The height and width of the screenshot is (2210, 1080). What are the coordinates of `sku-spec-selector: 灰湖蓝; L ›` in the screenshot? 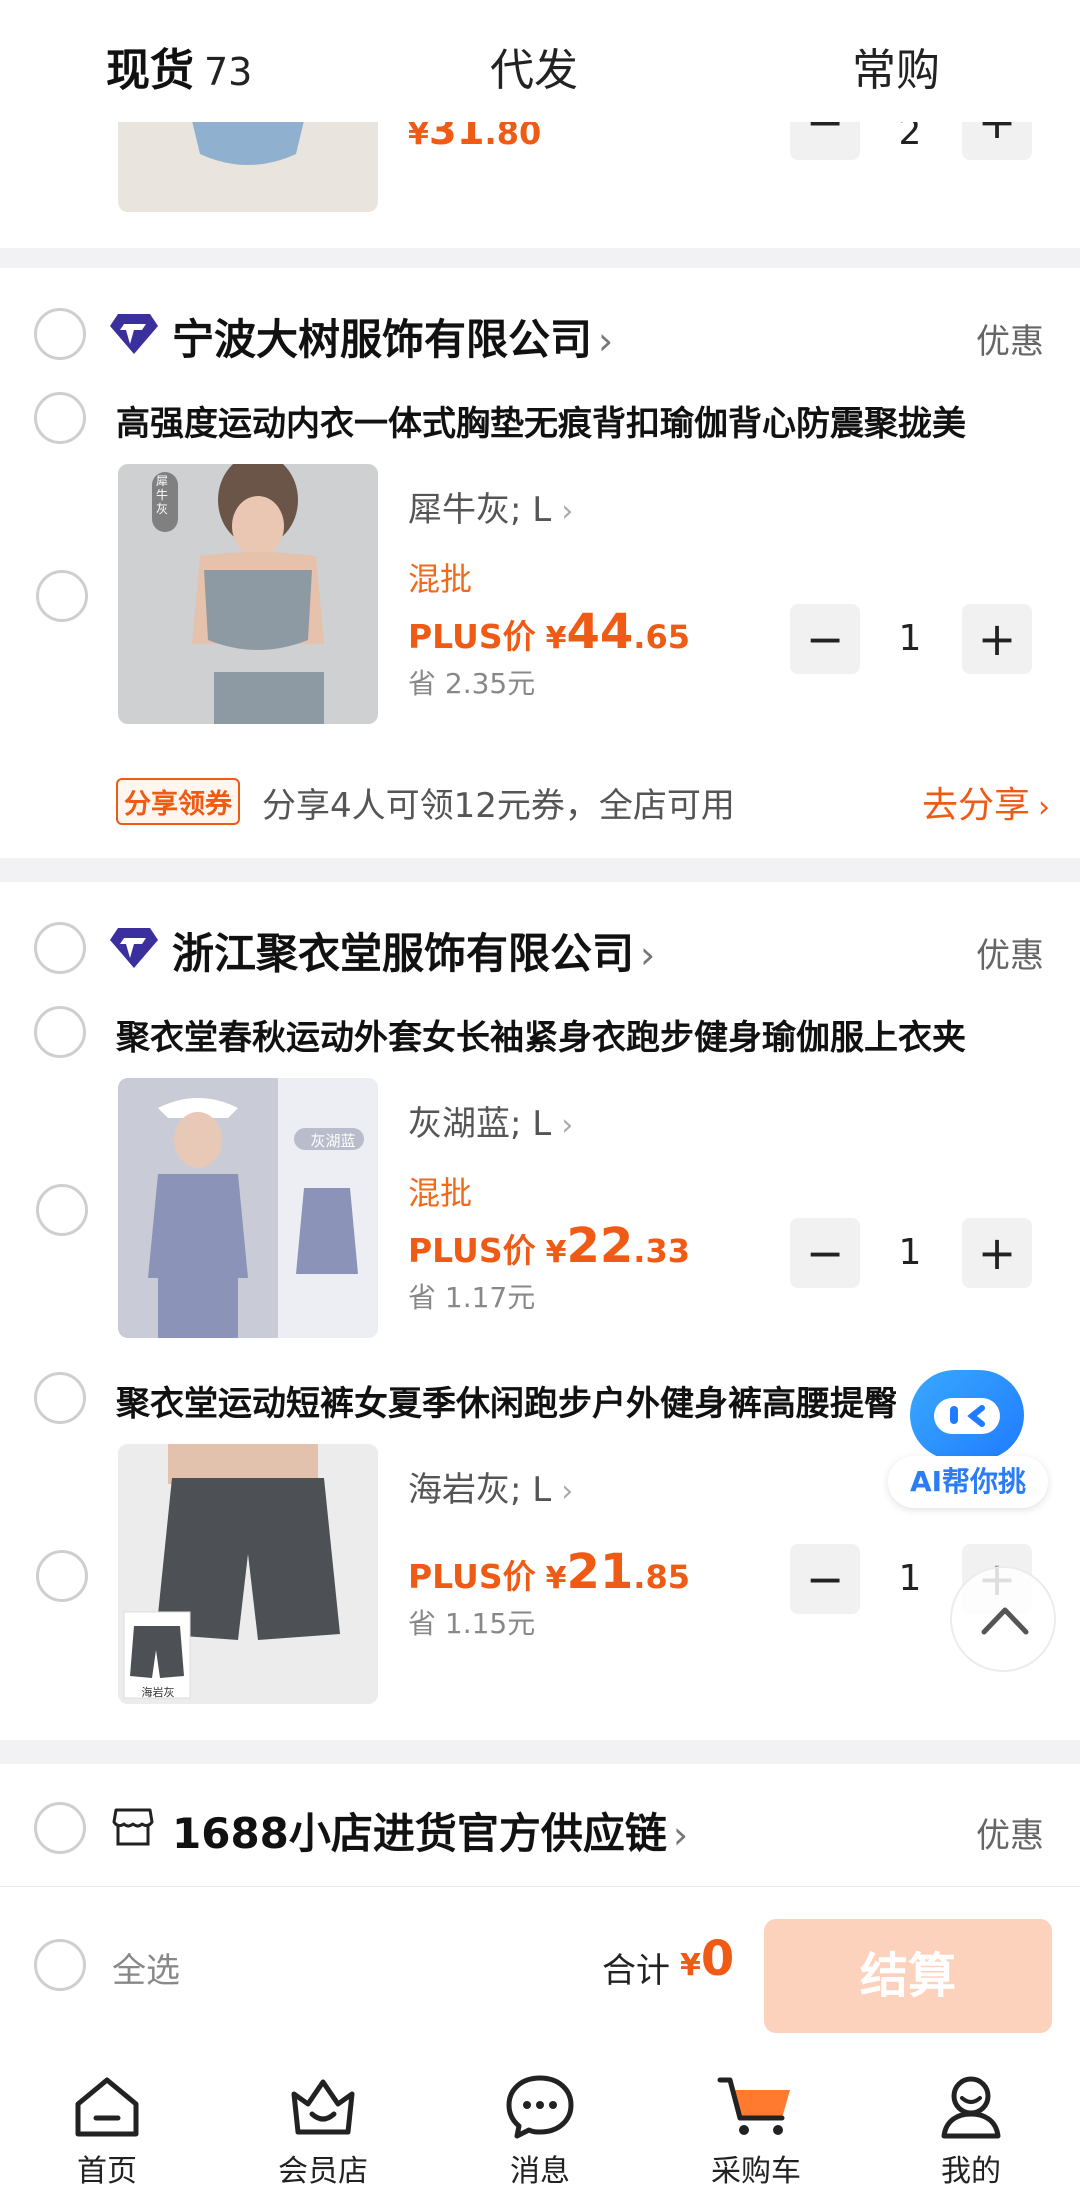 It's located at (490, 1120).